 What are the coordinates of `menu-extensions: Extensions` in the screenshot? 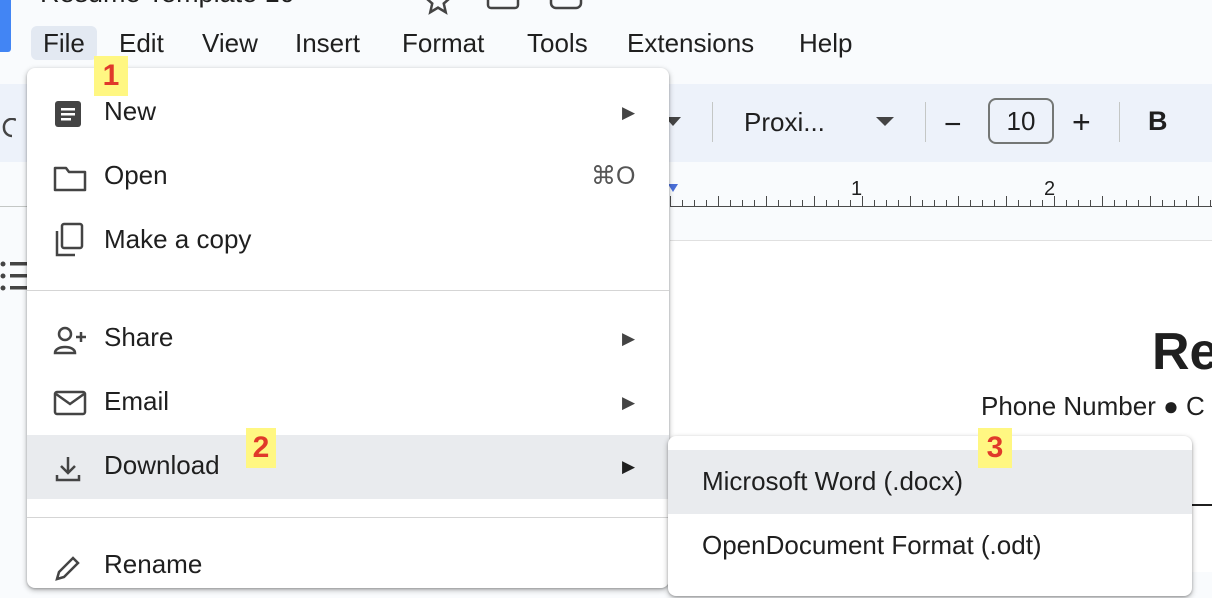 It's located at (690, 43).